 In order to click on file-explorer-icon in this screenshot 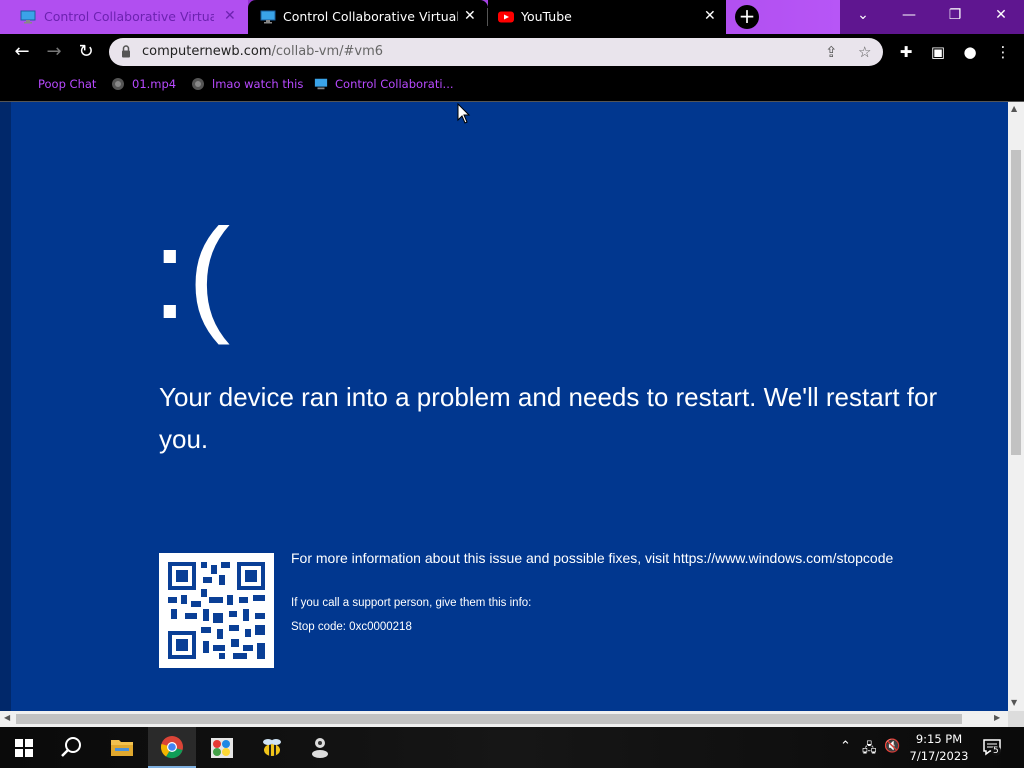, I will do `click(122, 748)`.